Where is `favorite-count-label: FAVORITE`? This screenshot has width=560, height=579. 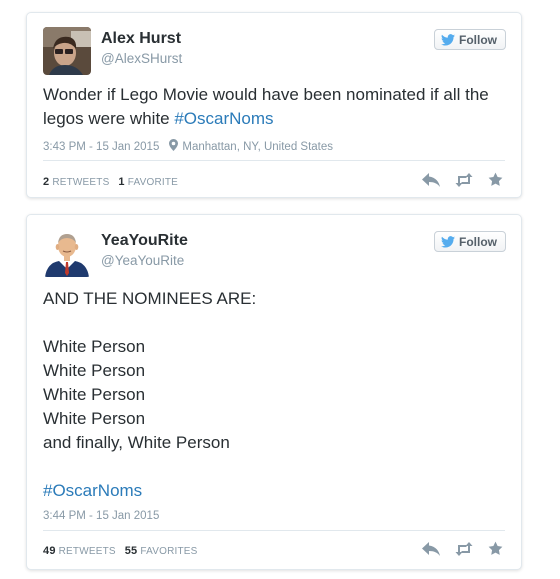
favorite-count-label: FAVORITE is located at coordinates (153, 182).